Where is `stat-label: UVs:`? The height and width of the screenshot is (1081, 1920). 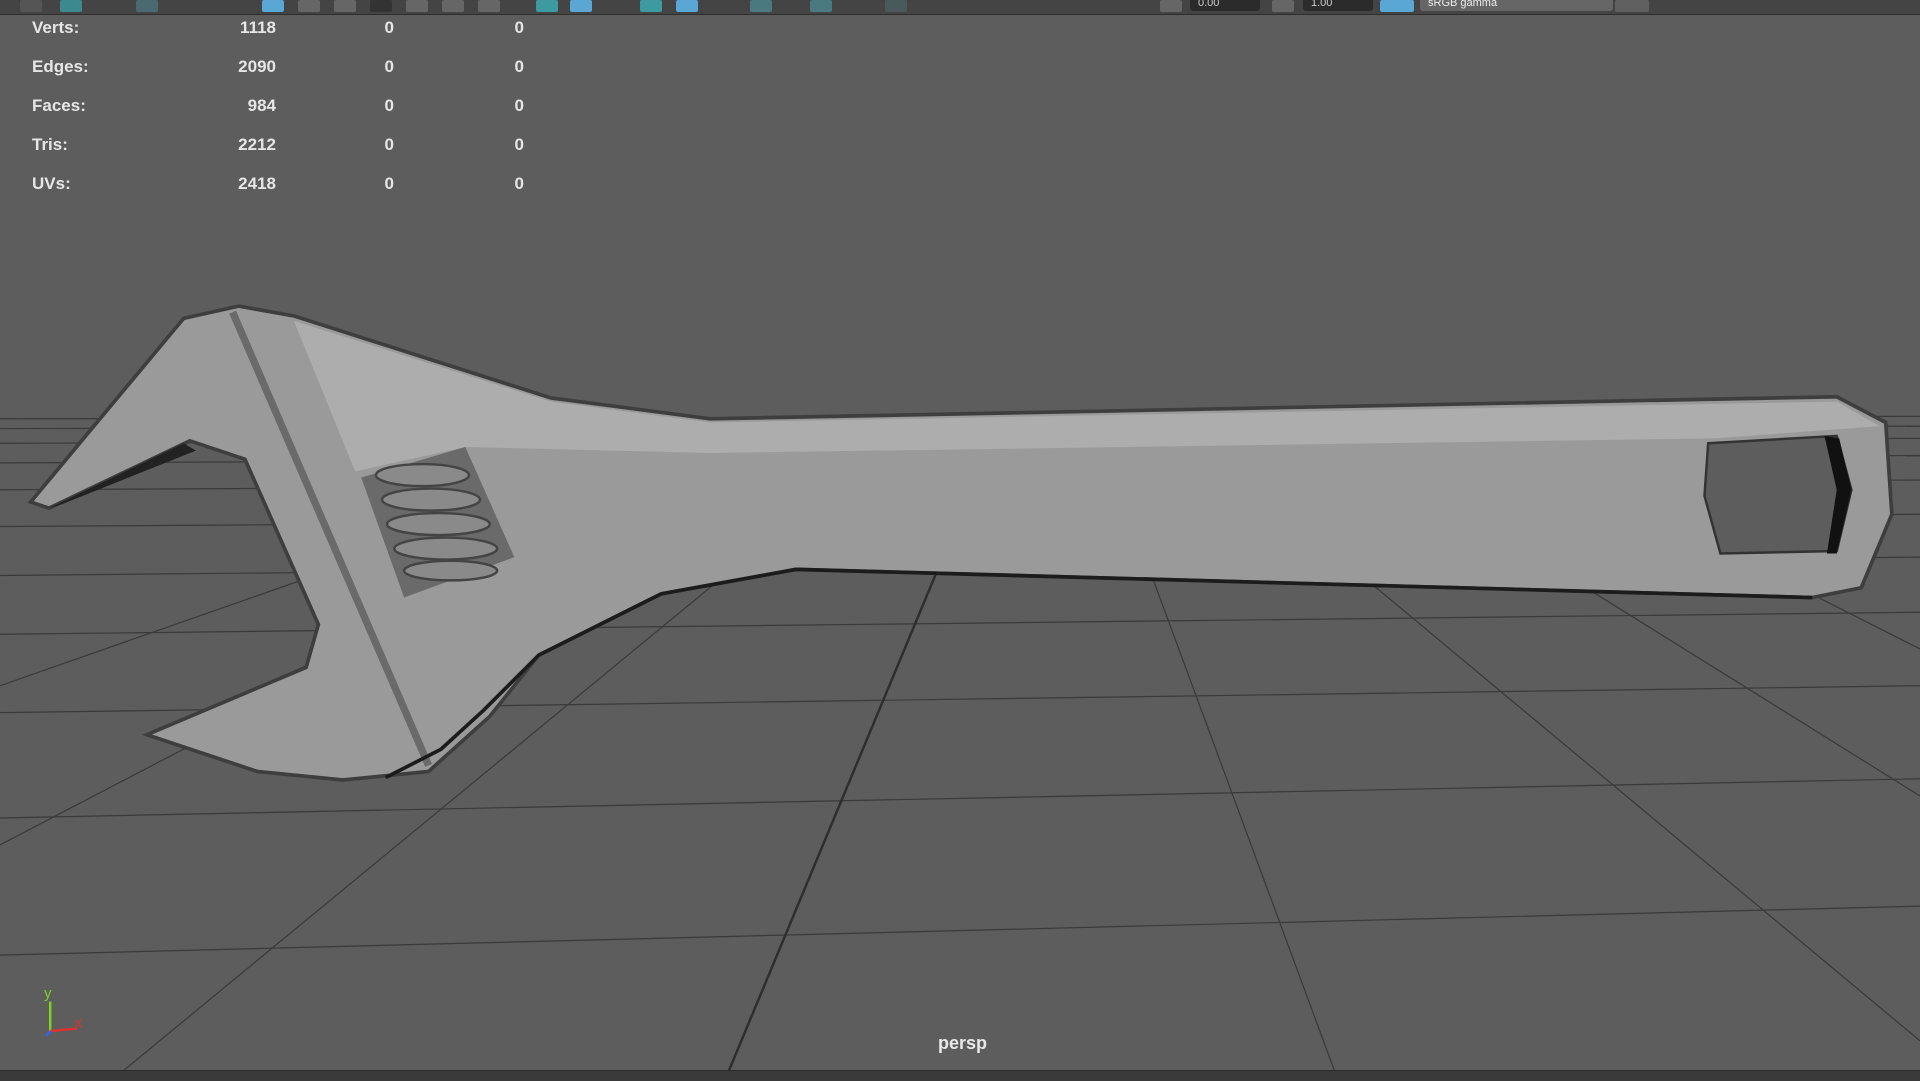 stat-label: UVs: is located at coordinates (51, 183).